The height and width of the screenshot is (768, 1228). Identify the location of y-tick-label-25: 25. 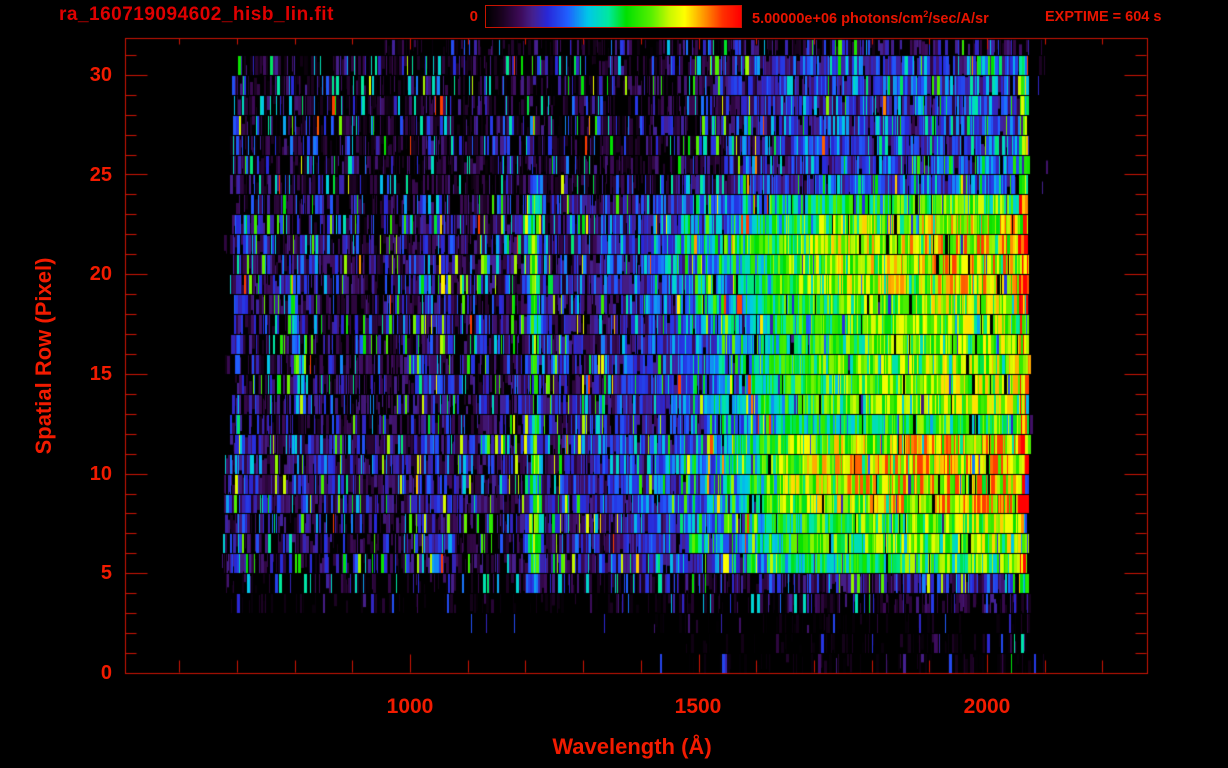
(100, 175).